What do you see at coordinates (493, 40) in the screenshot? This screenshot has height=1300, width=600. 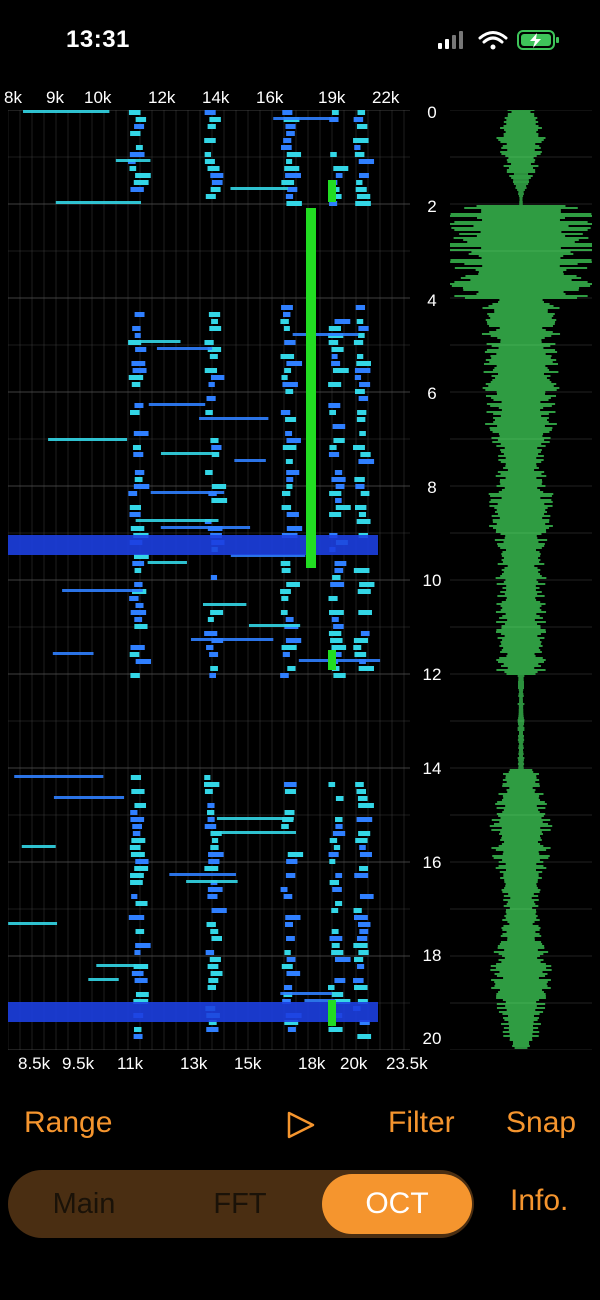 I see `wifi-icon` at bounding box center [493, 40].